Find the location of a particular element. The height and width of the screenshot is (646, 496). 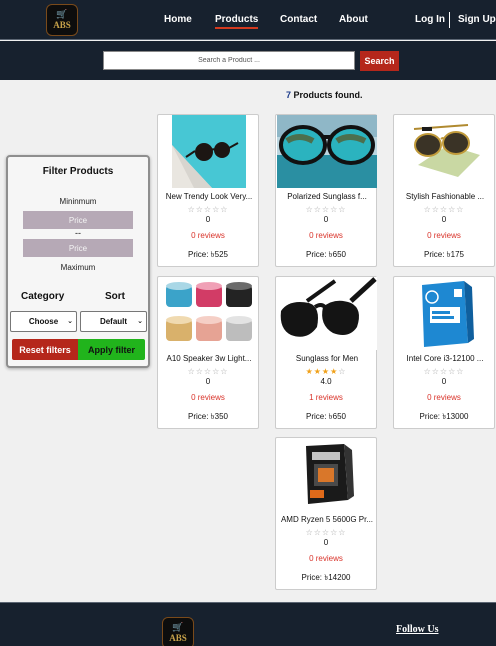

nav-contact: Contact is located at coordinates (298, 19).